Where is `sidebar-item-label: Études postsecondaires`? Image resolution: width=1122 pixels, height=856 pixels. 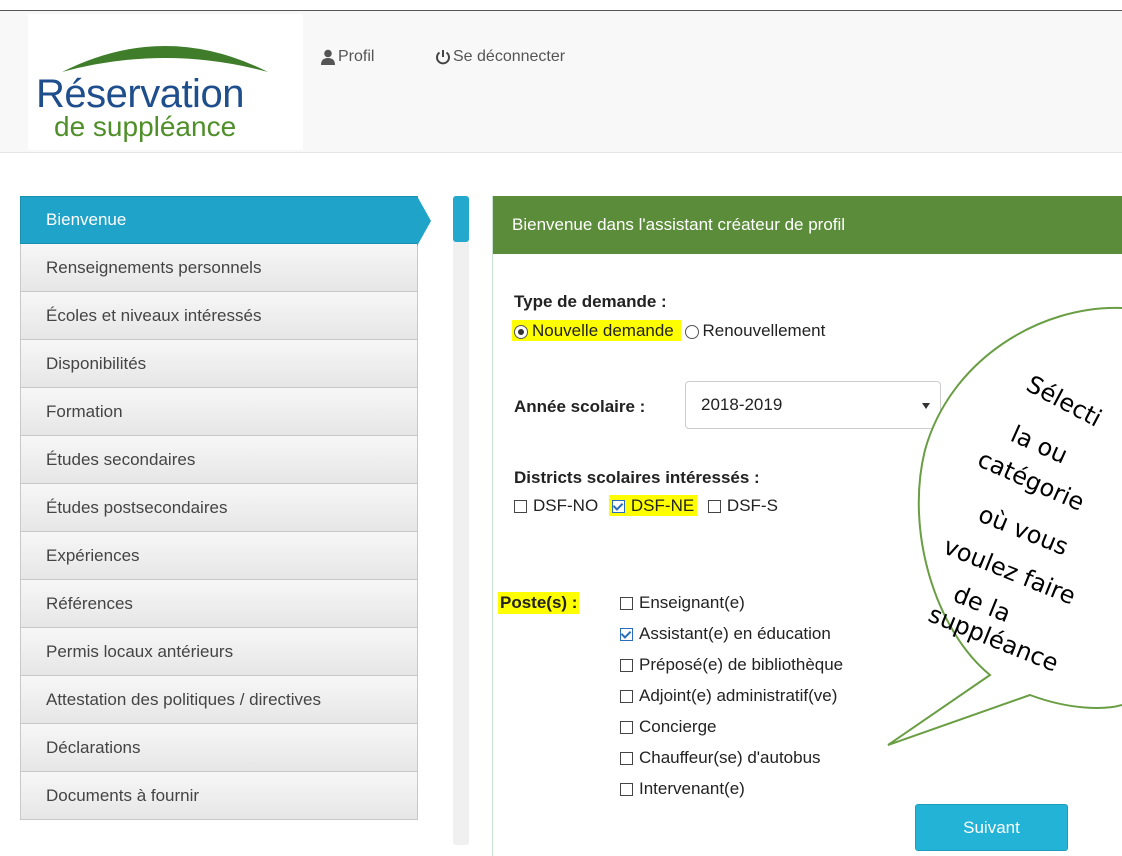 sidebar-item-label: Études postsecondaires is located at coordinates (137, 507).